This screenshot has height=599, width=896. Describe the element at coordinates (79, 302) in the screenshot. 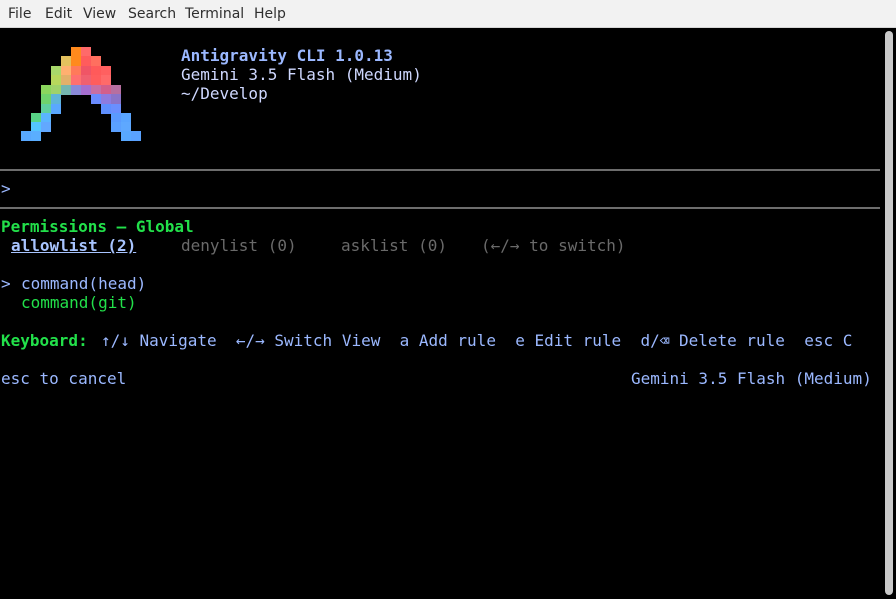

I see `rule-item: command(git)` at that location.